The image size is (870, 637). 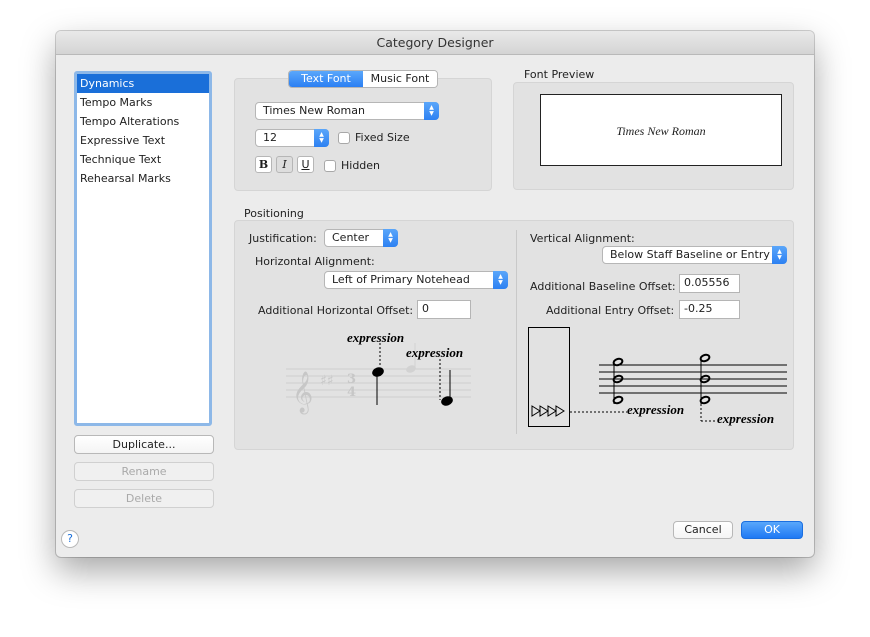 I want to click on additional-entry-offset-label: Additional Entry Offset:, so click(x=610, y=310).